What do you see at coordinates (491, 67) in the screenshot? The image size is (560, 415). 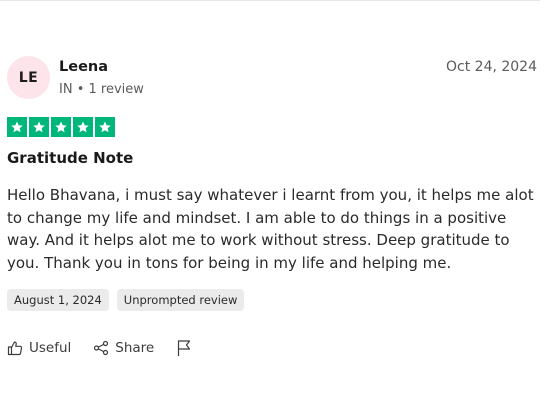 I see `review-date: Oct 24, 2024` at bounding box center [491, 67].